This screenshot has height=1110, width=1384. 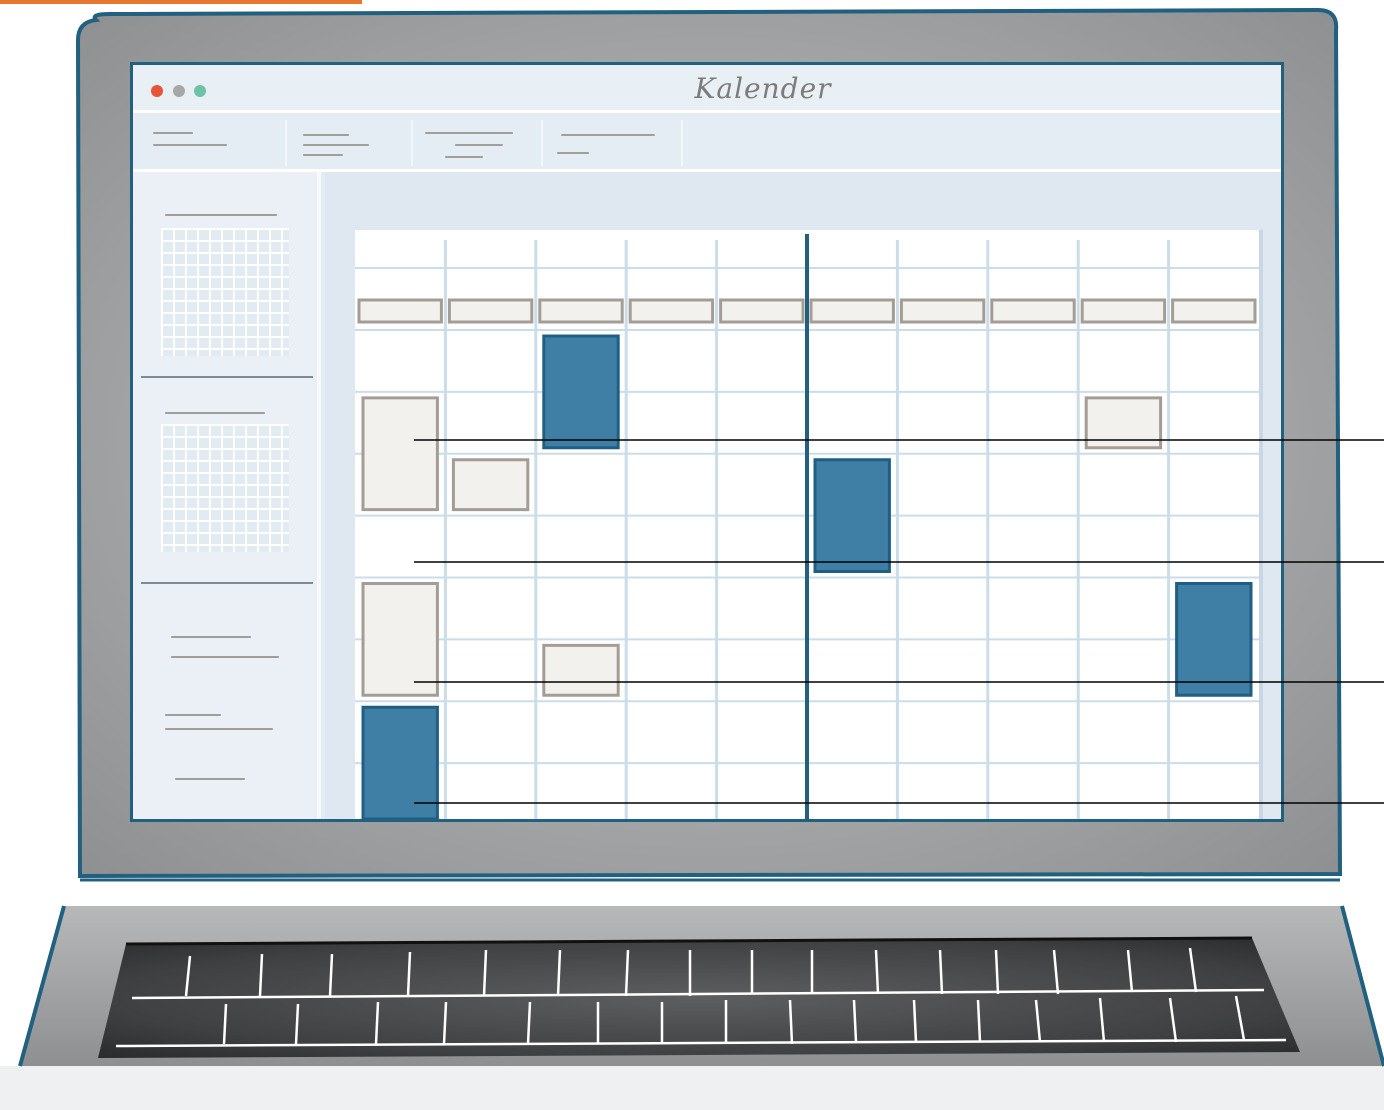 I want to click on title-bar: Kalender, so click(x=707, y=89).